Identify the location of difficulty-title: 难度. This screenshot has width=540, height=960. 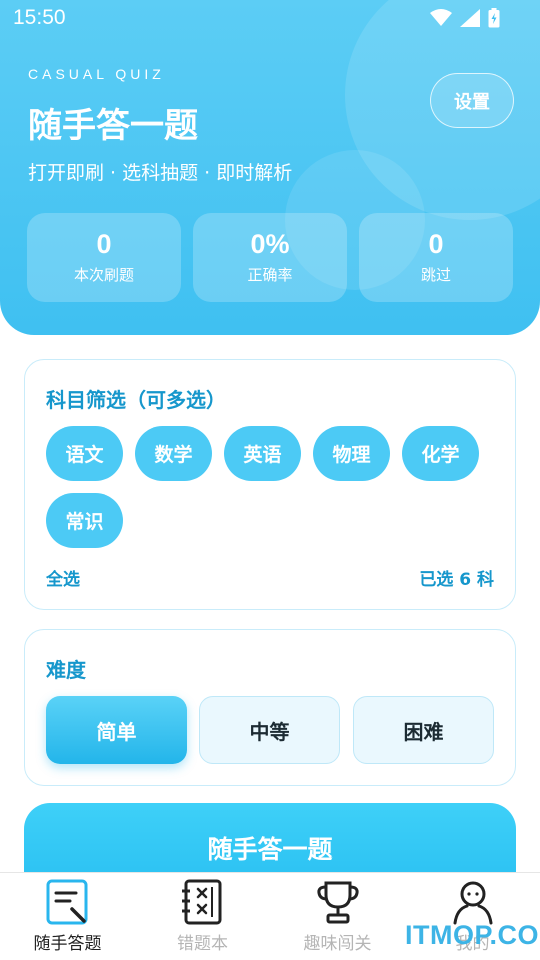
(66, 670).